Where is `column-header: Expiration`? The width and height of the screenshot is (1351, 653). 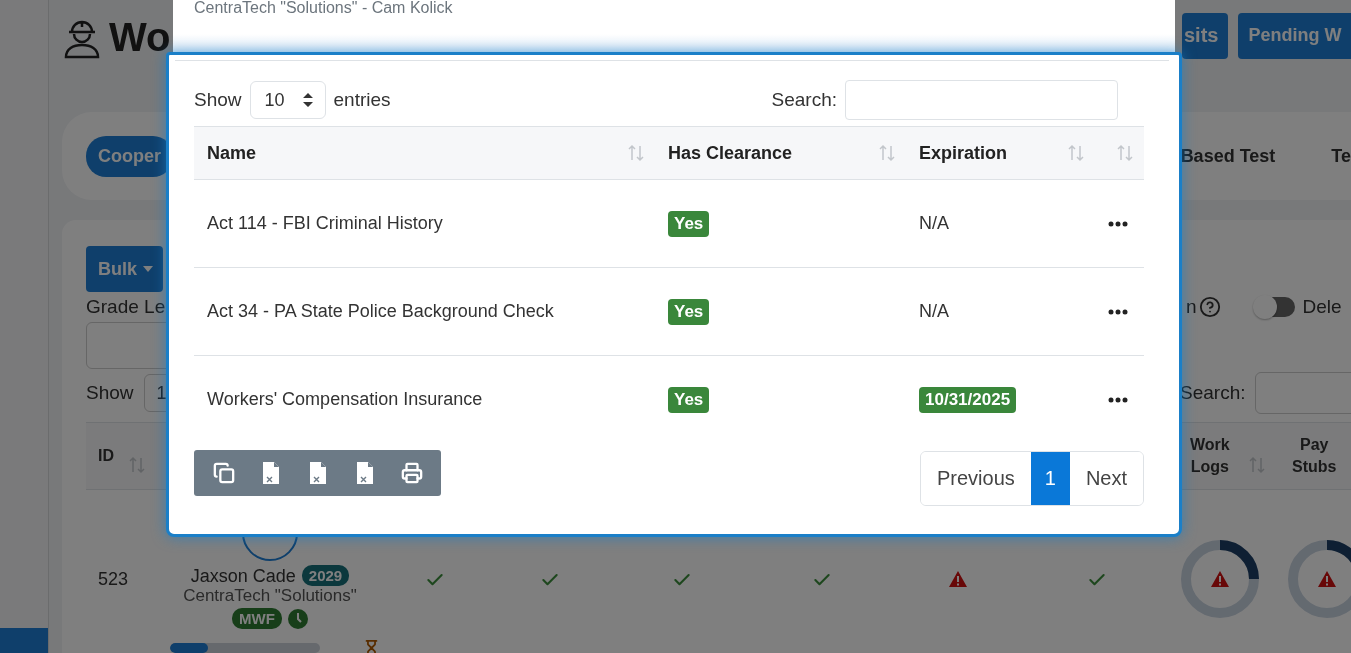
column-header: Expiration is located at coordinates (963, 153).